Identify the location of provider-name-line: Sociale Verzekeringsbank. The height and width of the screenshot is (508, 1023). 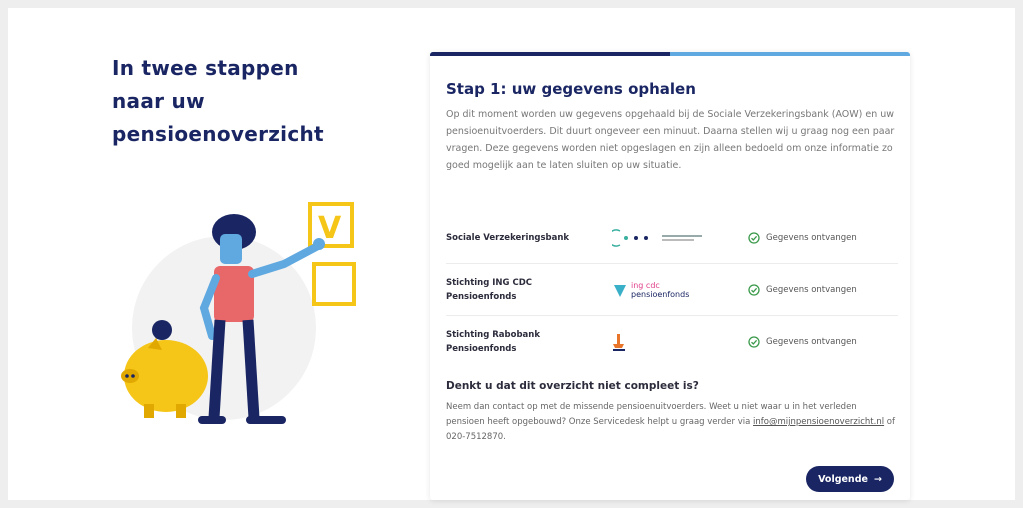
(508, 237).